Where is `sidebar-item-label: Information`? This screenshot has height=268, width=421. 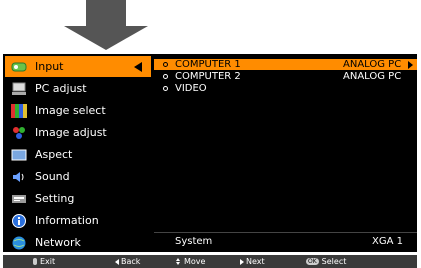
sidebar-item-label: Information is located at coordinates (67, 220).